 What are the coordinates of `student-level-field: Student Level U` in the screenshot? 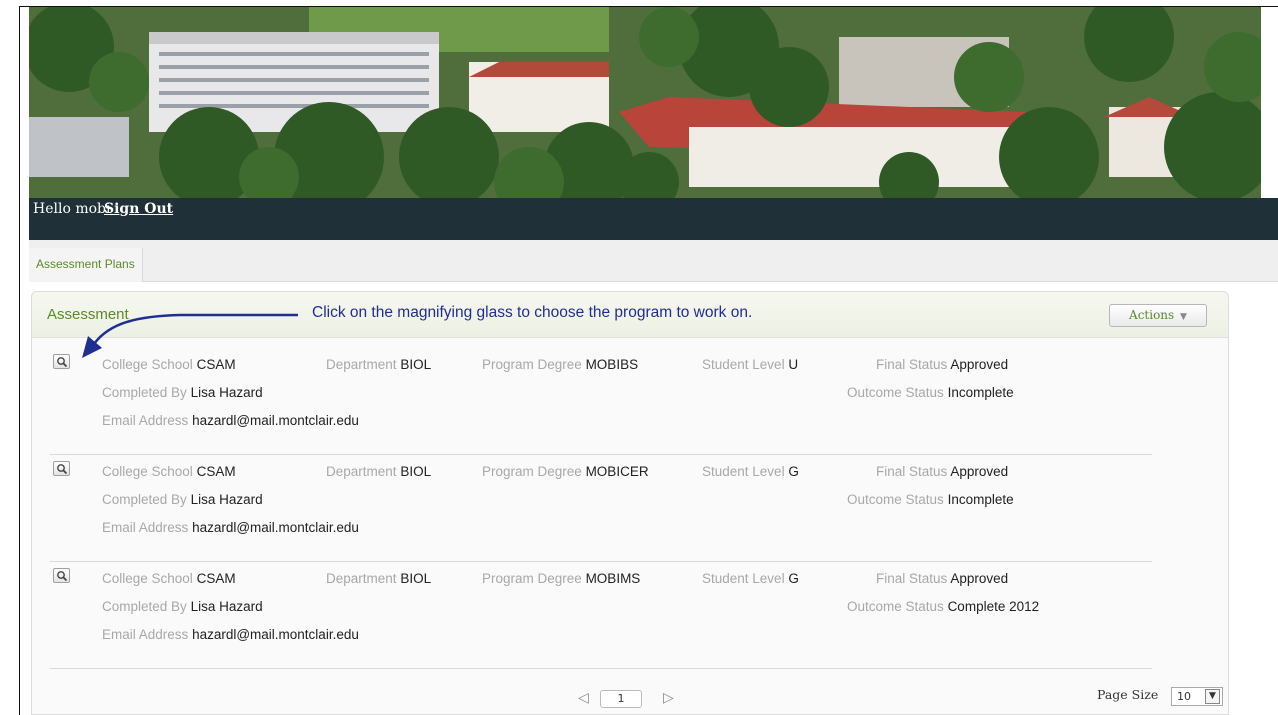 It's located at (750, 364).